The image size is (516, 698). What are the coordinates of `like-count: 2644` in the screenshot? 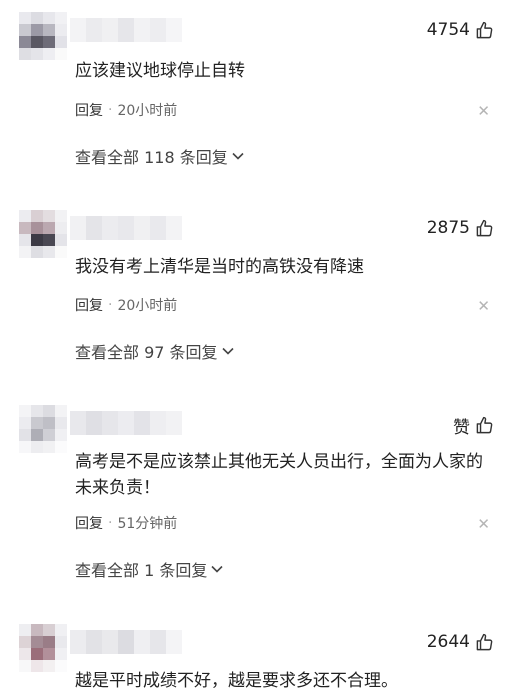 It's located at (448, 642).